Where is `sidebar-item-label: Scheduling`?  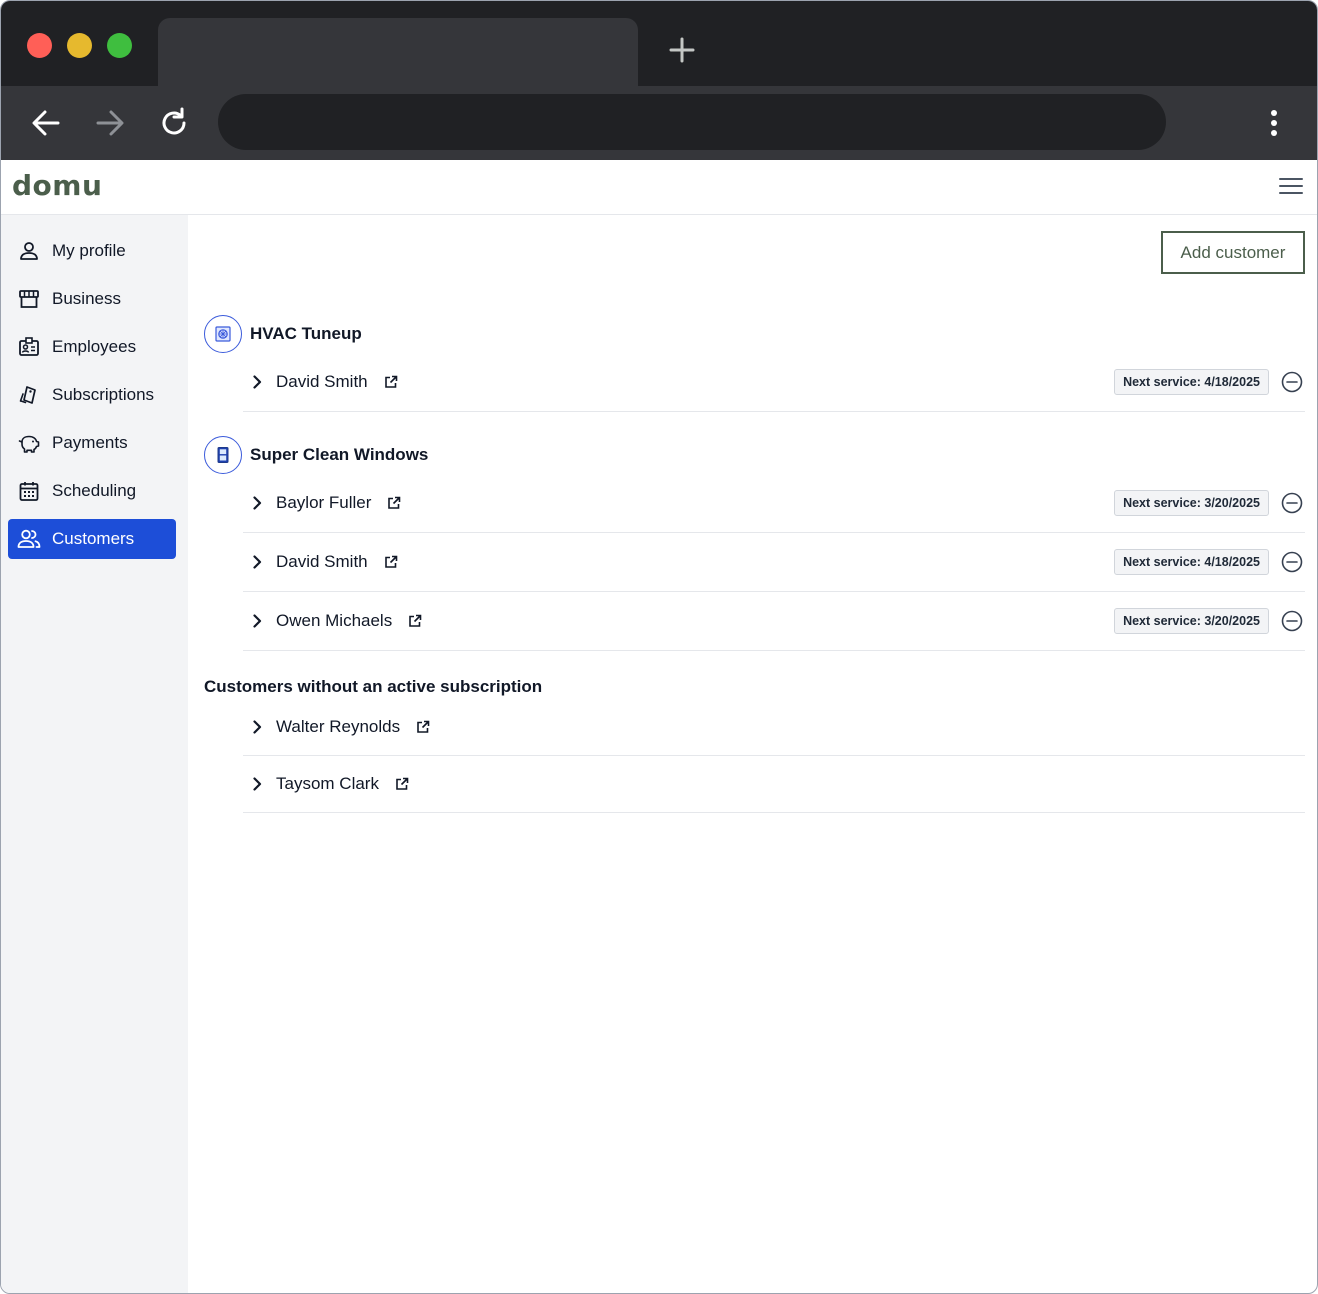 sidebar-item-label: Scheduling is located at coordinates (94, 490).